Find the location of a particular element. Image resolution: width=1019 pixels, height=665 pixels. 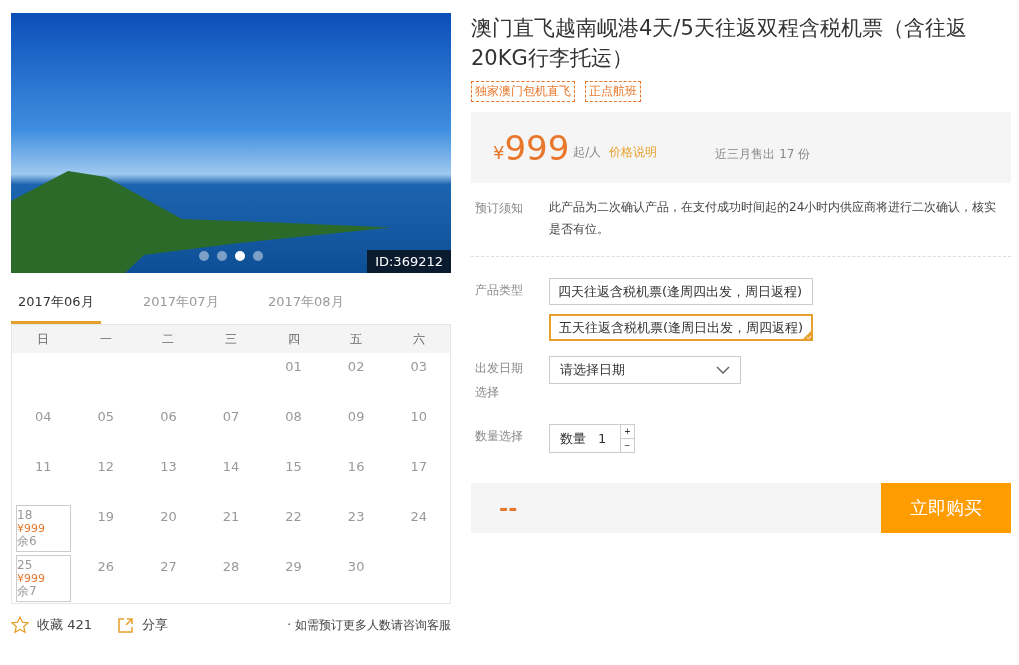

total-price: -- is located at coordinates (508, 508).